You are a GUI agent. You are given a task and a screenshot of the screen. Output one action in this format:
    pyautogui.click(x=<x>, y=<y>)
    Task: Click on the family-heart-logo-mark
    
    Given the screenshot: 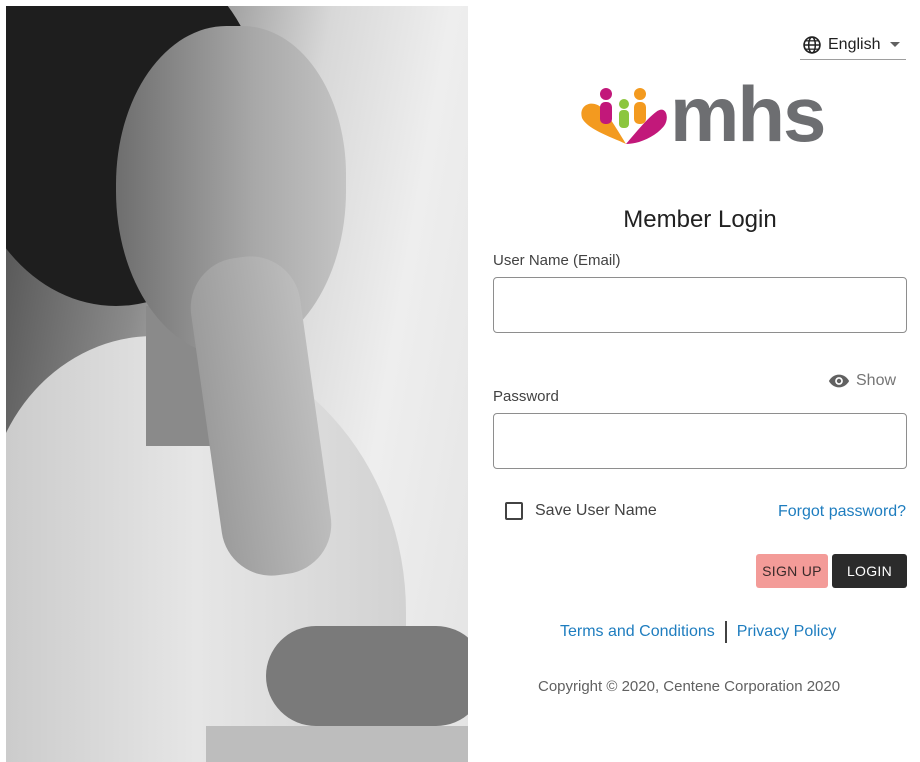 What is the action you would take?
    pyautogui.click(x=624, y=116)
    